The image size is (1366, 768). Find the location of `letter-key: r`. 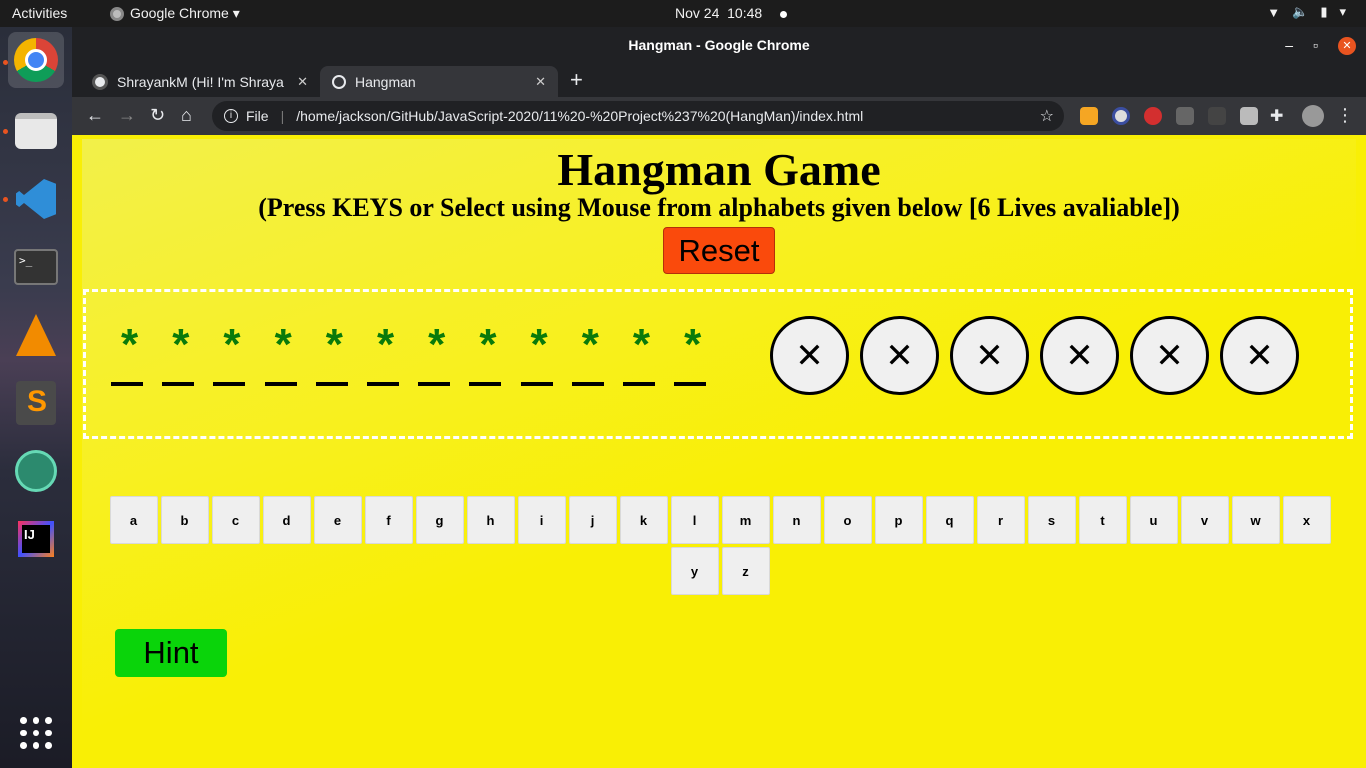

letter-key: r is located at coordinates (1000, 520).